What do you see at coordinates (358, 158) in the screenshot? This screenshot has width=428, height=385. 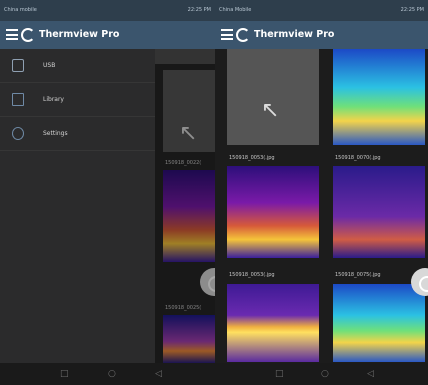 I see `thumbnail-label: 150918_0070(.jpg` at bounding box center [358, 158].